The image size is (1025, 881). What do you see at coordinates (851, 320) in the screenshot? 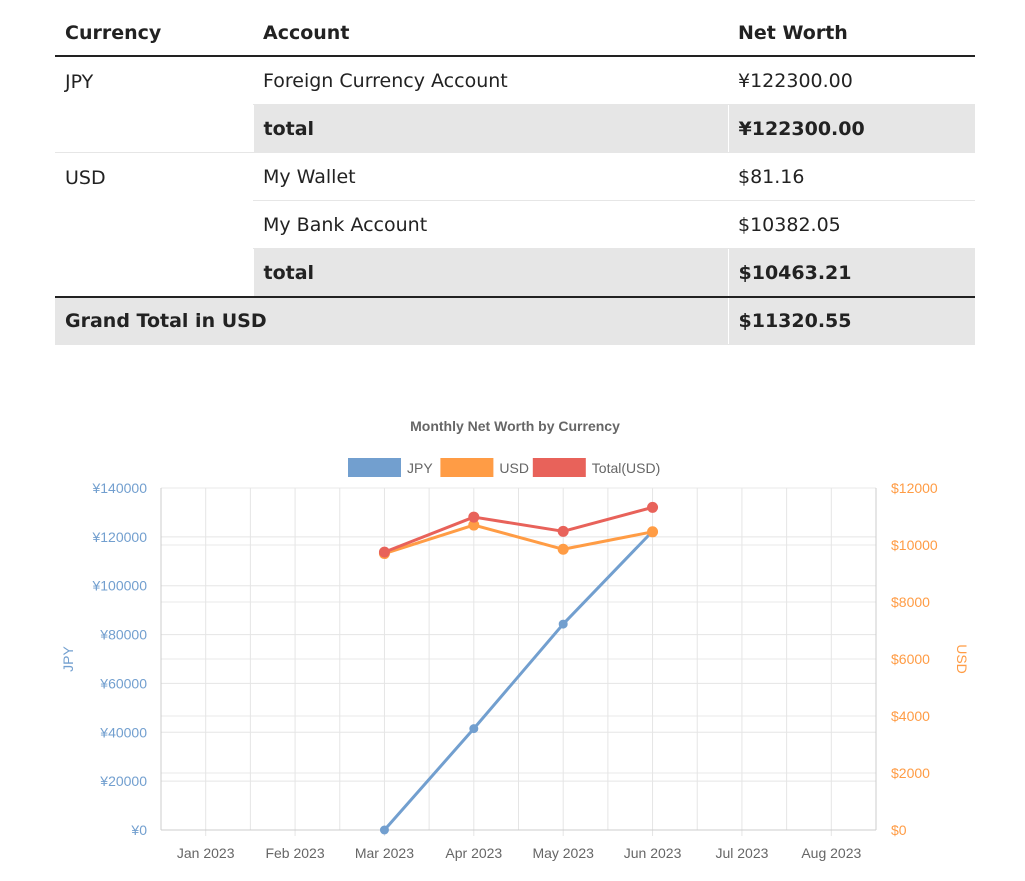
I see `grand-total-value: $11320.55` at bounding box center [851, 320].